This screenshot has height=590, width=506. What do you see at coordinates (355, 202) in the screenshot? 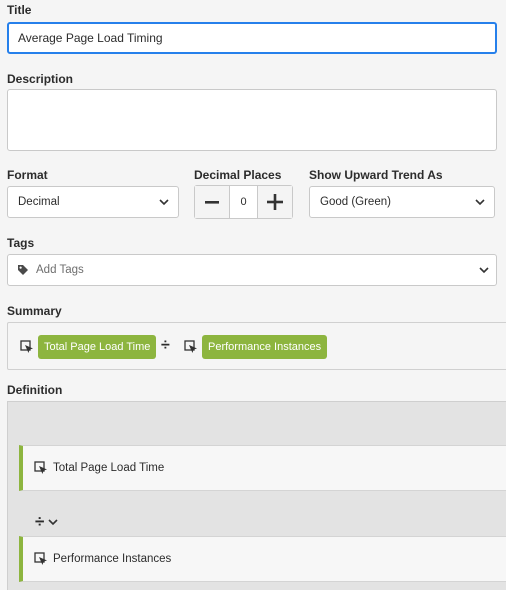
I see `trend-select-value: Good (Green)` at bounding box center [355, 202].